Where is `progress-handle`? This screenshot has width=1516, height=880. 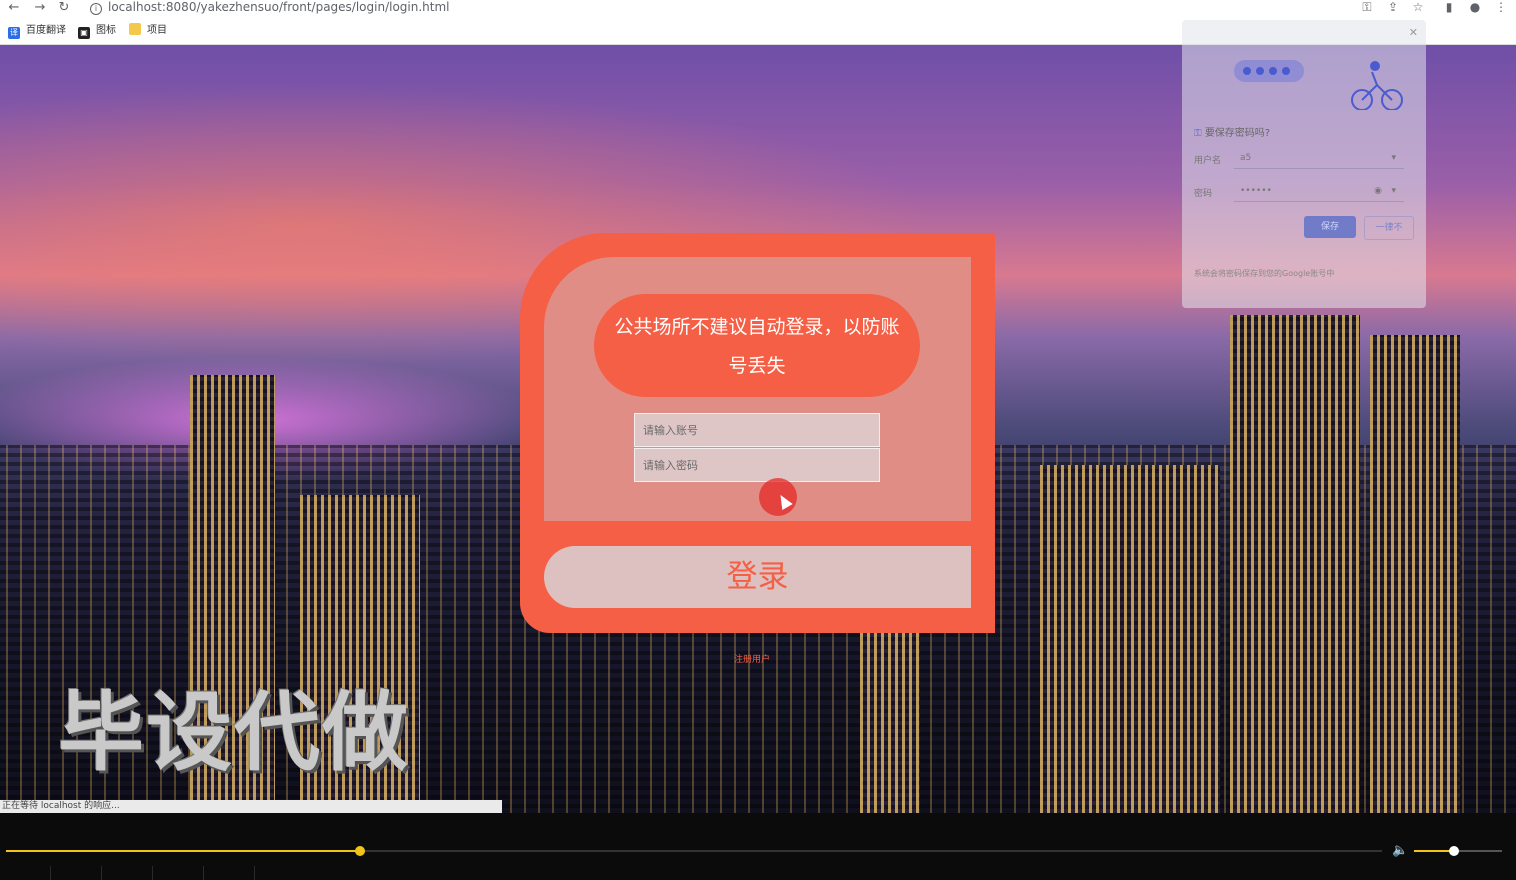
progress-handle is located at coordinates (359, 851).